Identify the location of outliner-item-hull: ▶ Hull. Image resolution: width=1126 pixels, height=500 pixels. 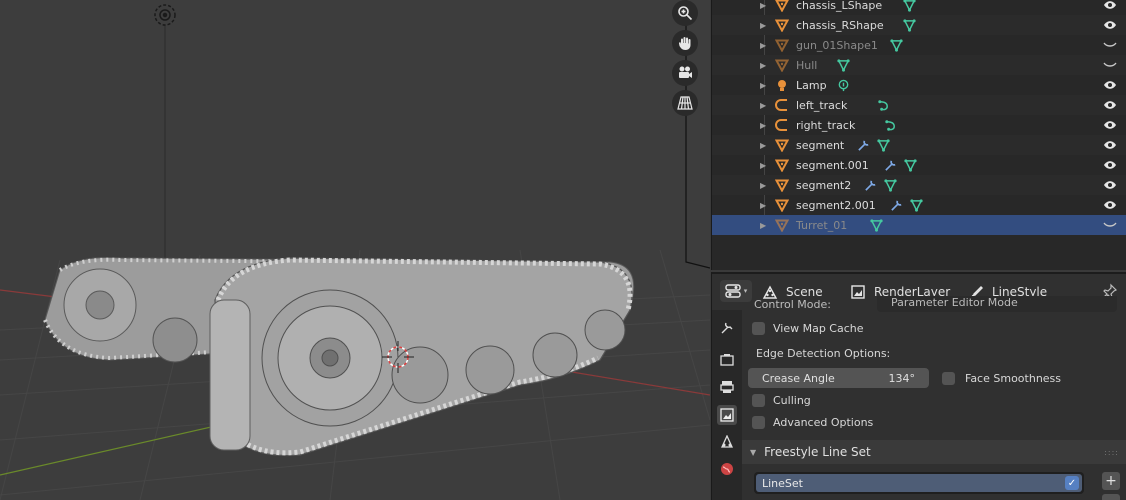
(919, 65).